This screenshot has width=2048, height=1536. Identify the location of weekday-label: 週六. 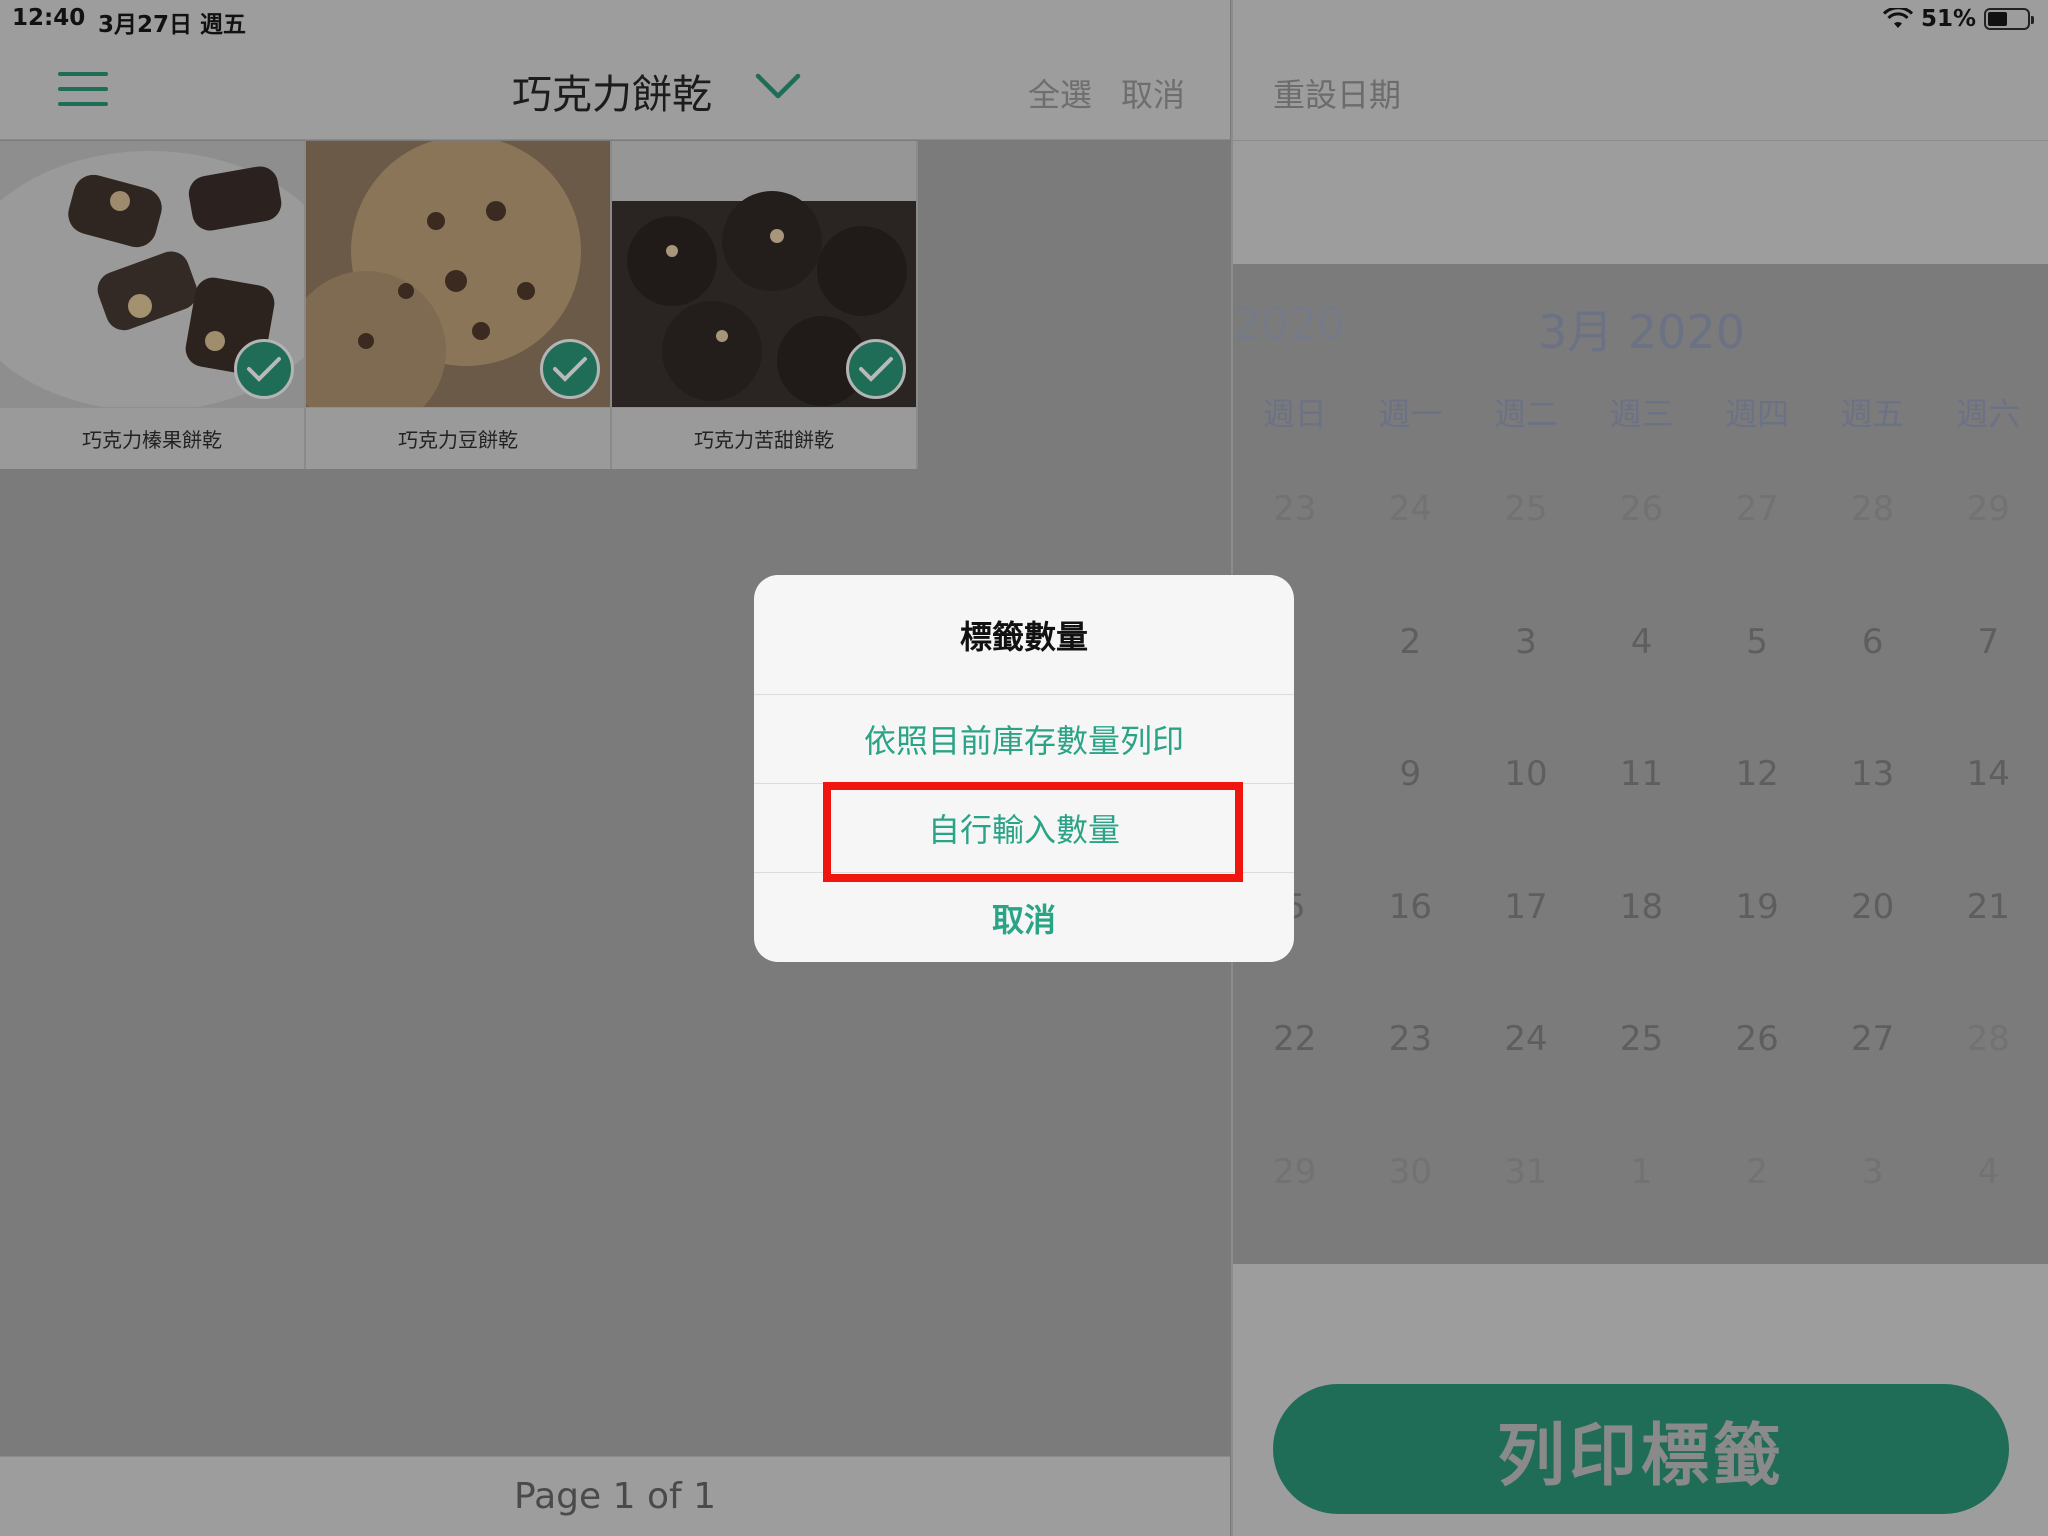
(1988, 414).